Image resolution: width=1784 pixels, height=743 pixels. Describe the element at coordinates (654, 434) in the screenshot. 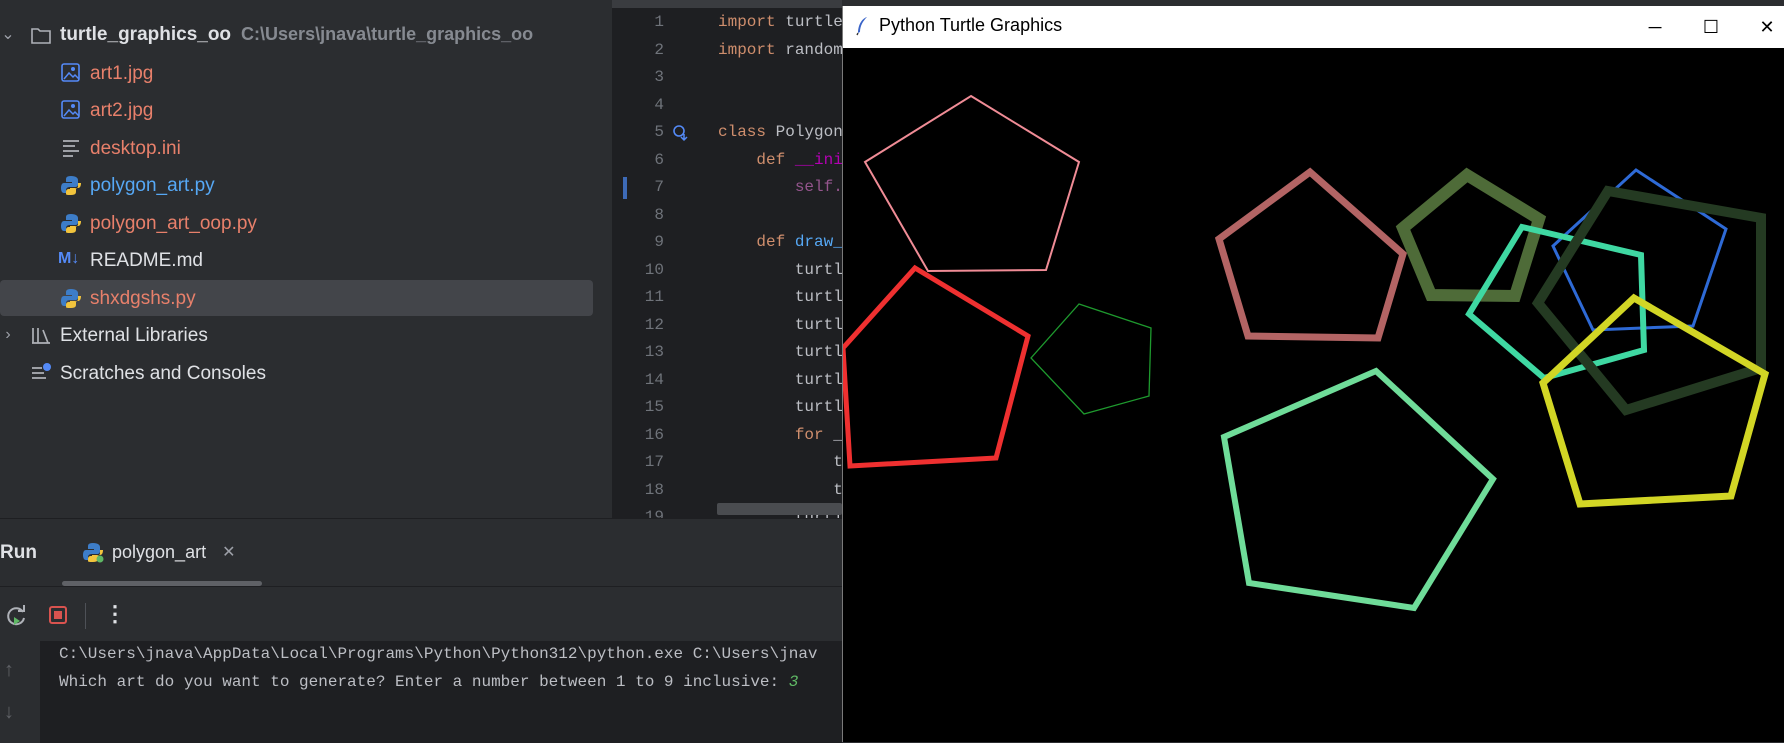

I see `line-number: 16` at that location.